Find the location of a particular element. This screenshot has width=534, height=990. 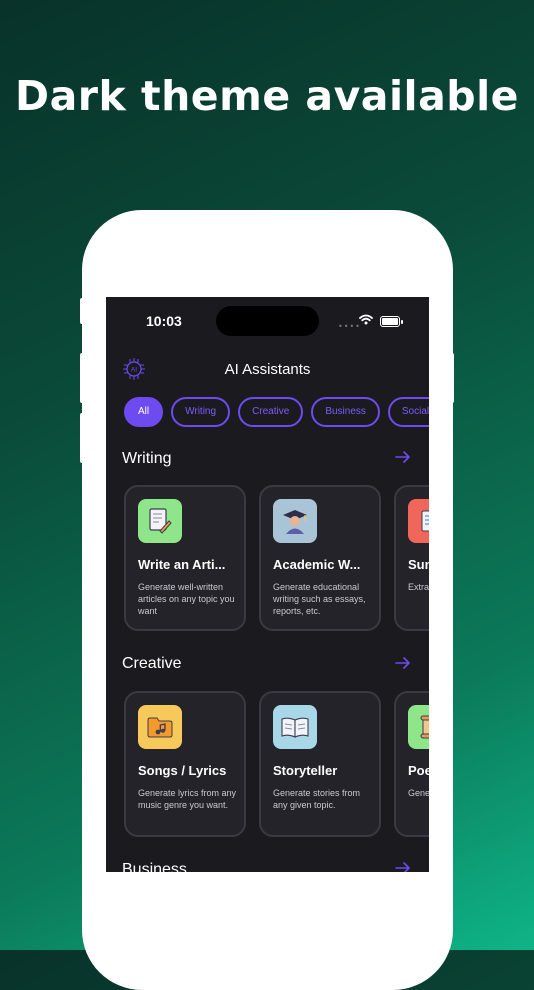

status-time: 10:03 is located at coordinates (164, 321).